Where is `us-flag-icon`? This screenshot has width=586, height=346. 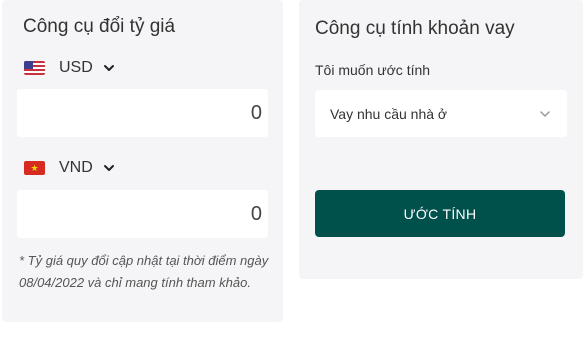 us-flag-icon is located at coordinates (34, 68).